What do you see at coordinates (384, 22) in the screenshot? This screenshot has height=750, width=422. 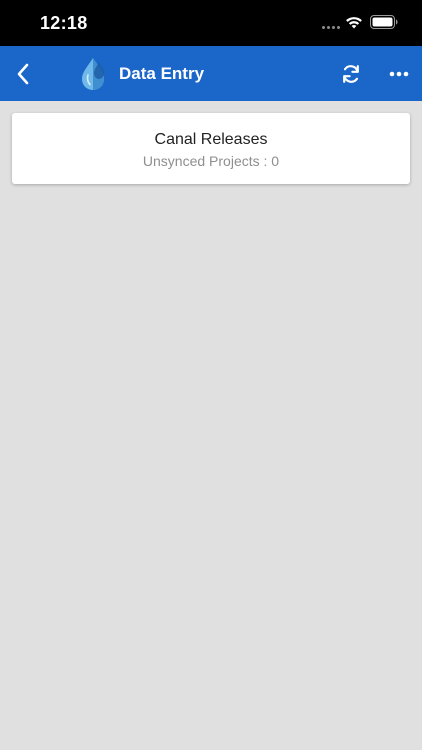 I see `battery-icon` at bounding box center [384, 22].